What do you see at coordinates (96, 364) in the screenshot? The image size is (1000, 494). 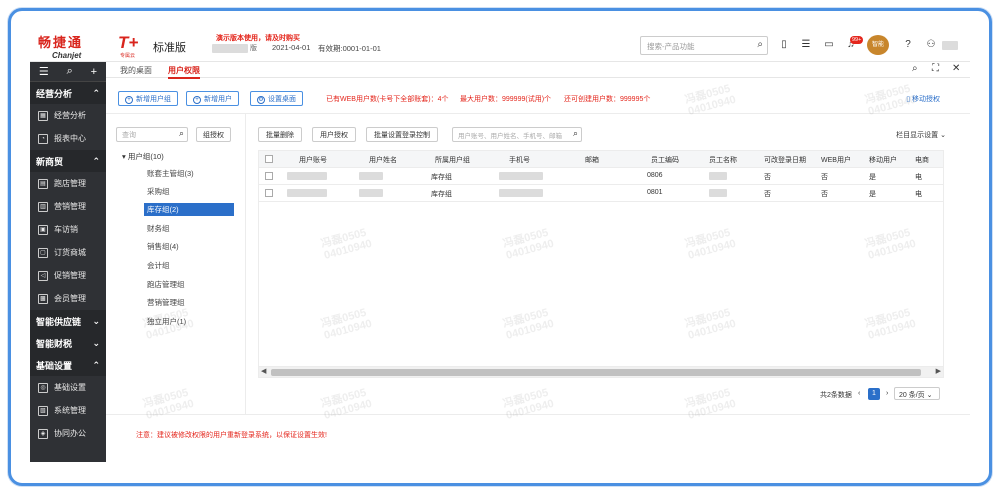 I see `chevron-up-icon: ⌃` at bounding box center [96, 364].